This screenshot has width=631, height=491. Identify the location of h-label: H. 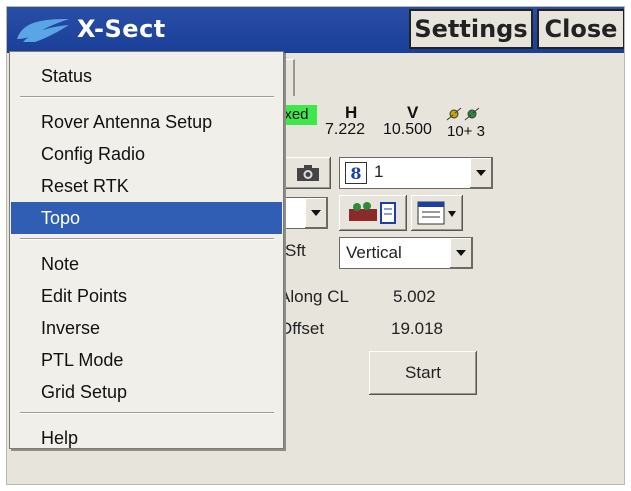
(351, 112).